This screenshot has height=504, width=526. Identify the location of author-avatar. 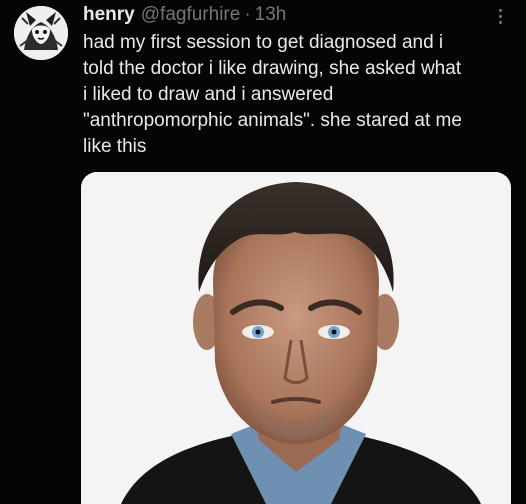
(41, 33).